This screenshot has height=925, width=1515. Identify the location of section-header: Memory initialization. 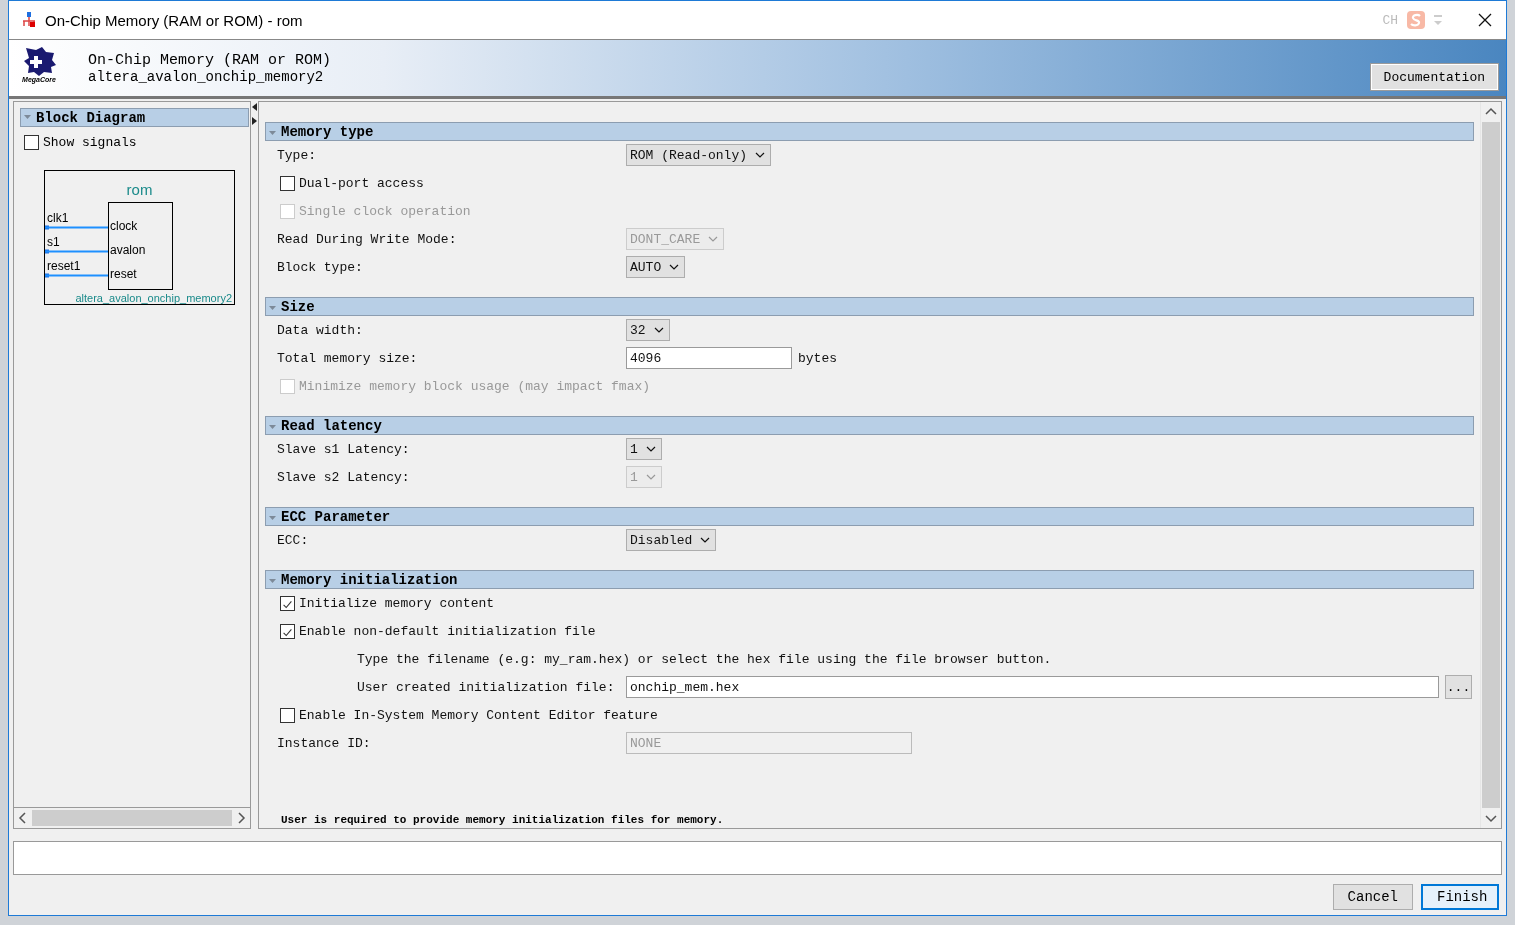
(869, 579).